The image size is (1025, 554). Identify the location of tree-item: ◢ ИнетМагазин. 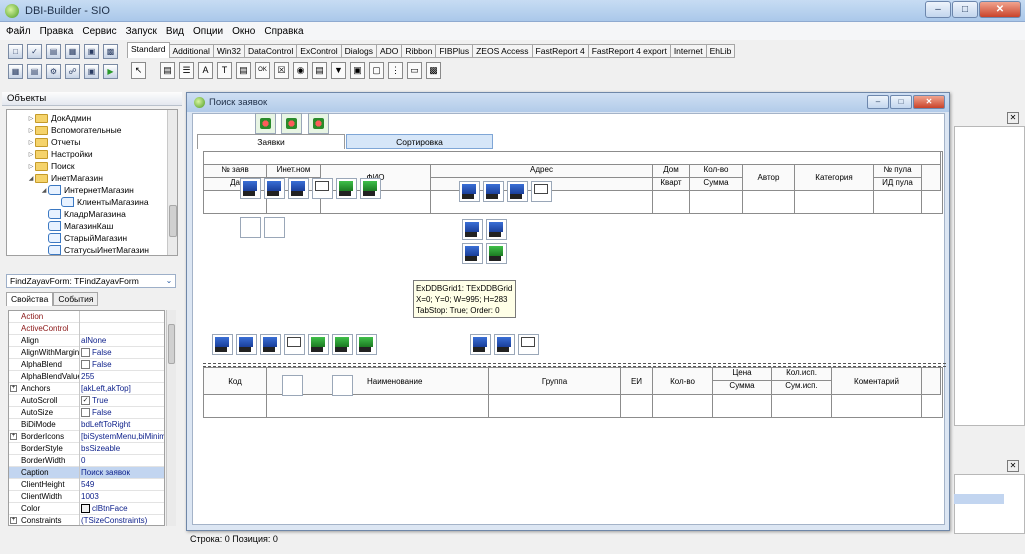
(65, 178).